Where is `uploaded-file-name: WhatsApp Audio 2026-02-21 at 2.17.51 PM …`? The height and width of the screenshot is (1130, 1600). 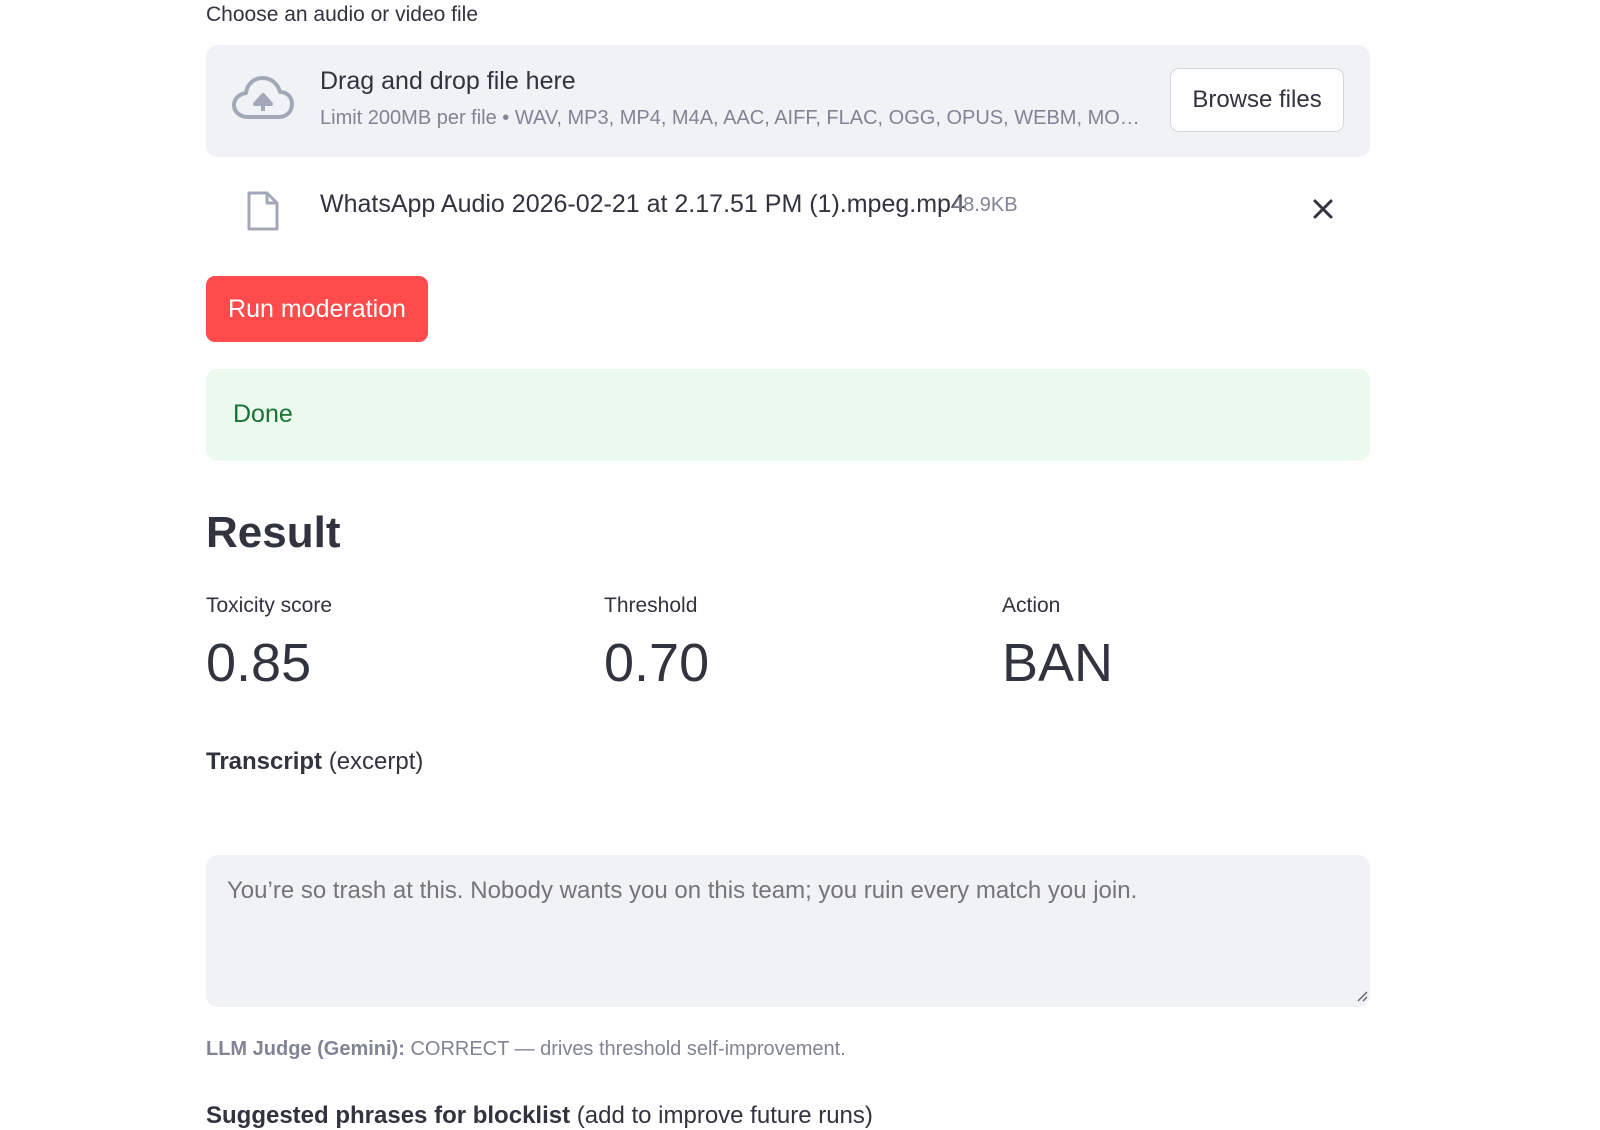 uploaded-file-name: WhatsApp Audio 2026-02-21 at 2.17.51 PM … is located at coordinates (642, 204).